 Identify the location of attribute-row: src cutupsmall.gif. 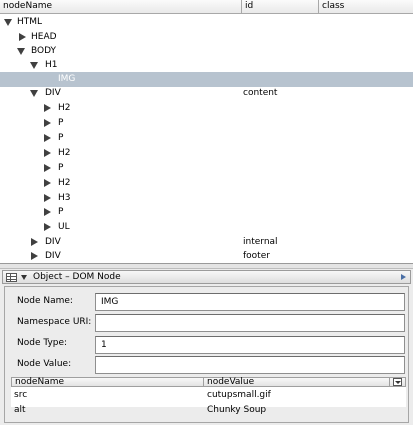
(208, 395).